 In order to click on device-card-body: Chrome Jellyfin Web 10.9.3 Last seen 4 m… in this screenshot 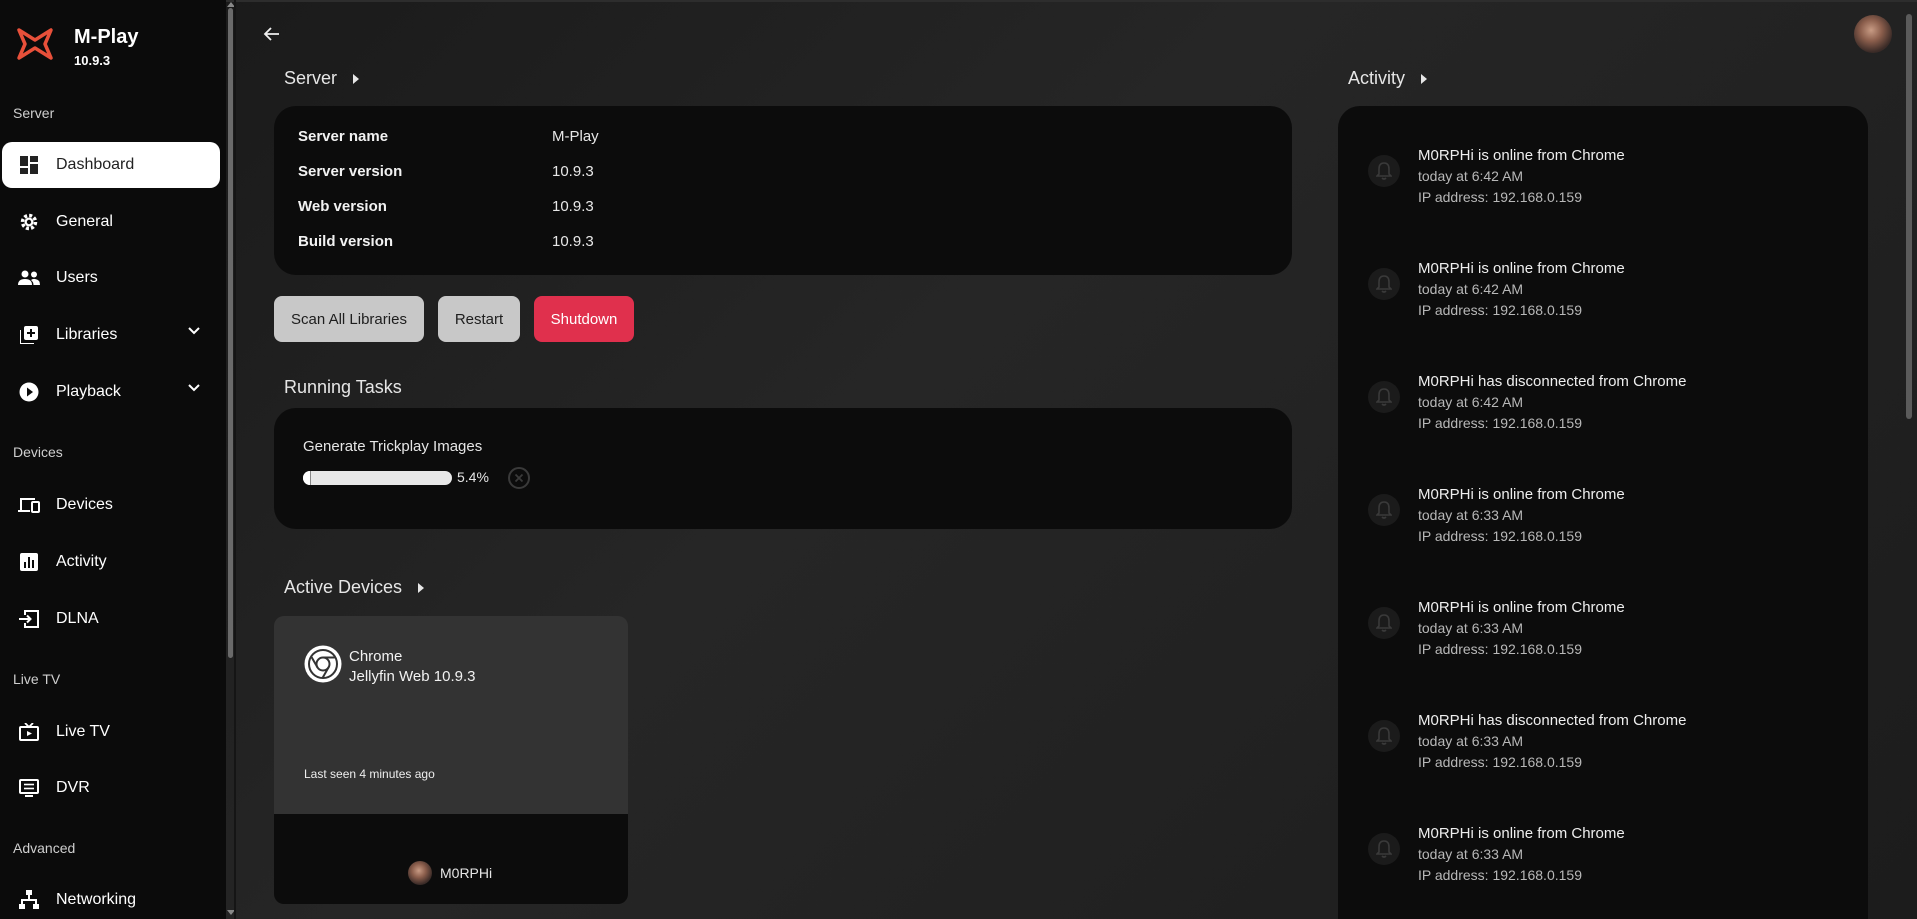, I will do `click(451, 715)`.